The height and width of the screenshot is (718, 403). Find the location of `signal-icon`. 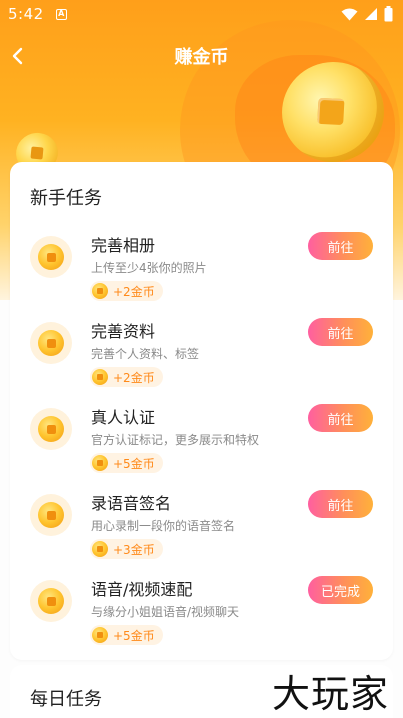

signal-icon is located at coordinates (371, 14).